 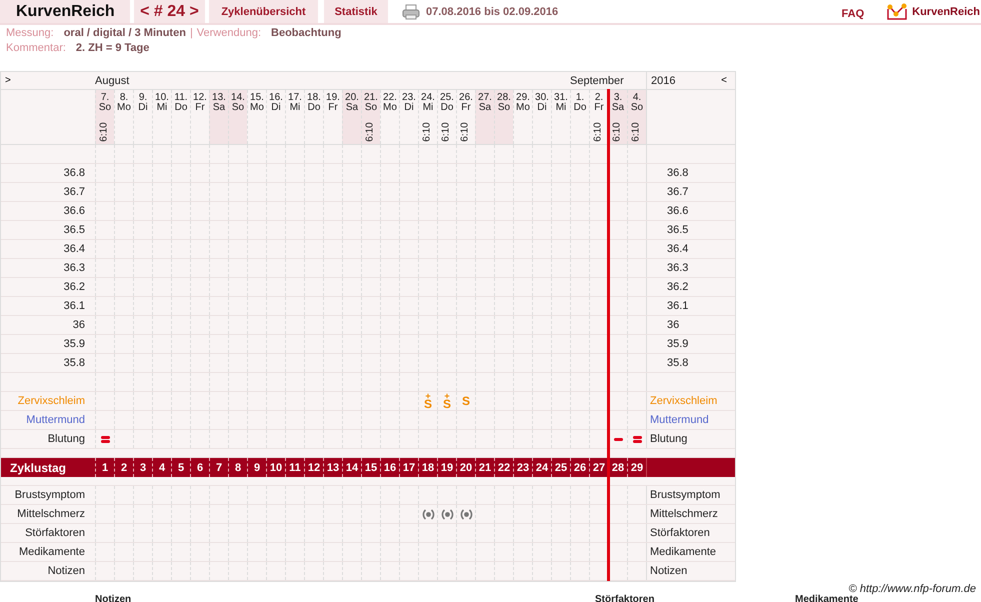 I want to click on date-header: 1. Do, so click(x=579, y=117).